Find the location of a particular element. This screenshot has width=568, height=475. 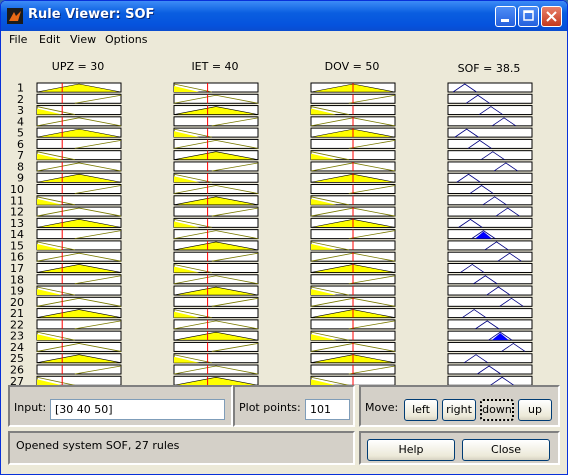

move-left-button: left is located at coordinates (421, 410).